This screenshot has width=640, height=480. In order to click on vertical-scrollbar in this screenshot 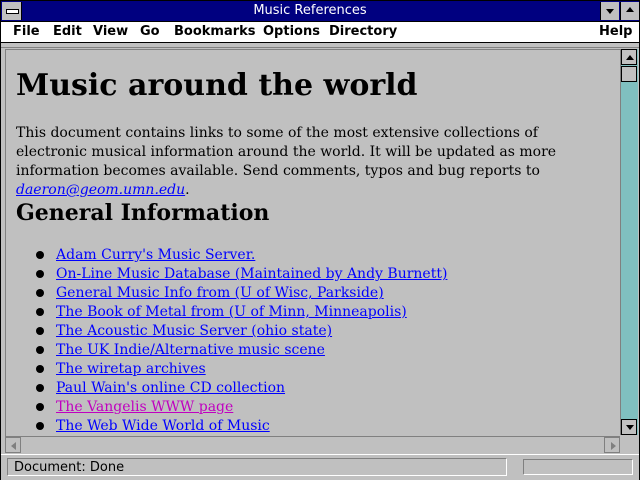, I will do `click(629, 242)`.